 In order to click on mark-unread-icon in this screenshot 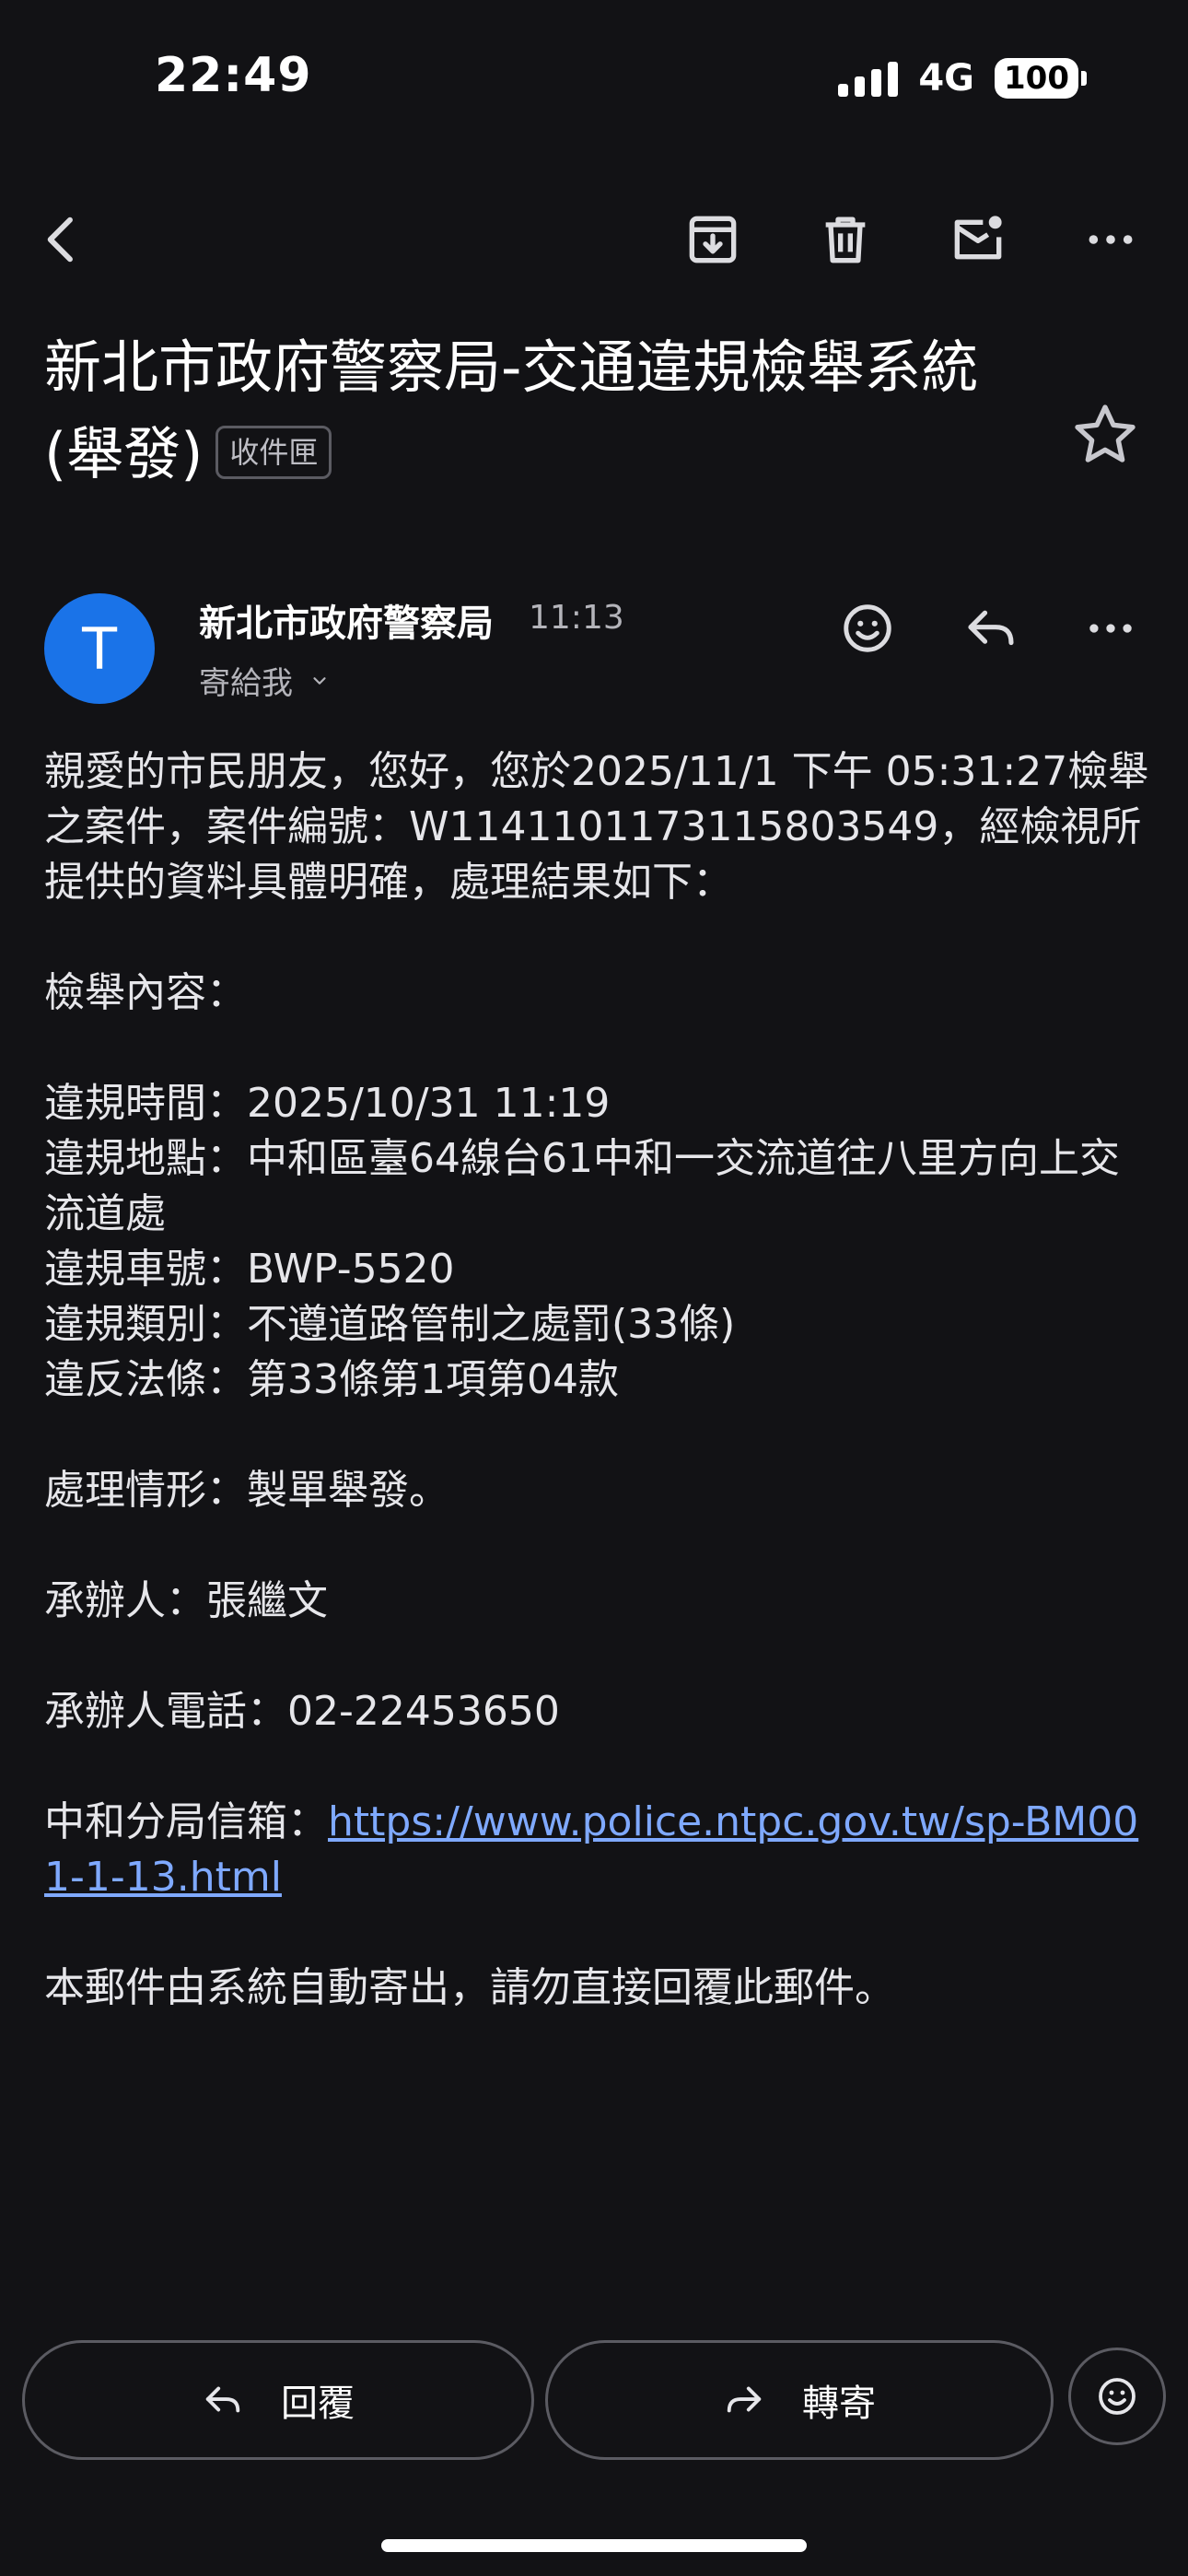, I will do `click(978, 239)`.